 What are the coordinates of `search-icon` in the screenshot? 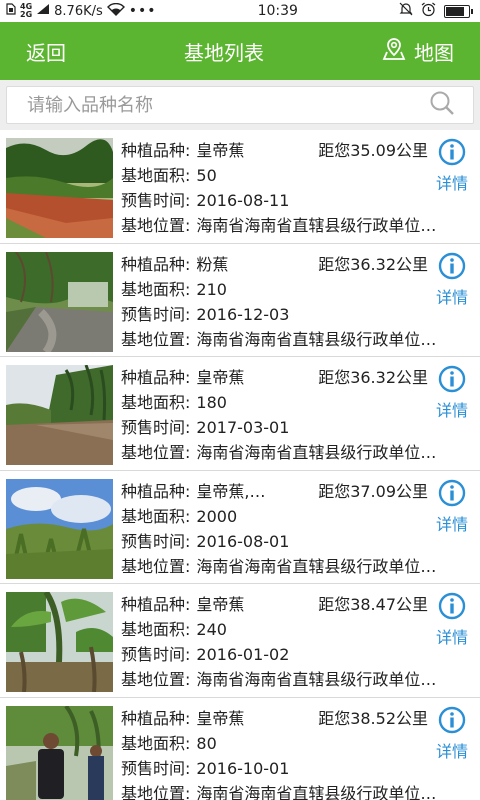 It's located at (442, 105).